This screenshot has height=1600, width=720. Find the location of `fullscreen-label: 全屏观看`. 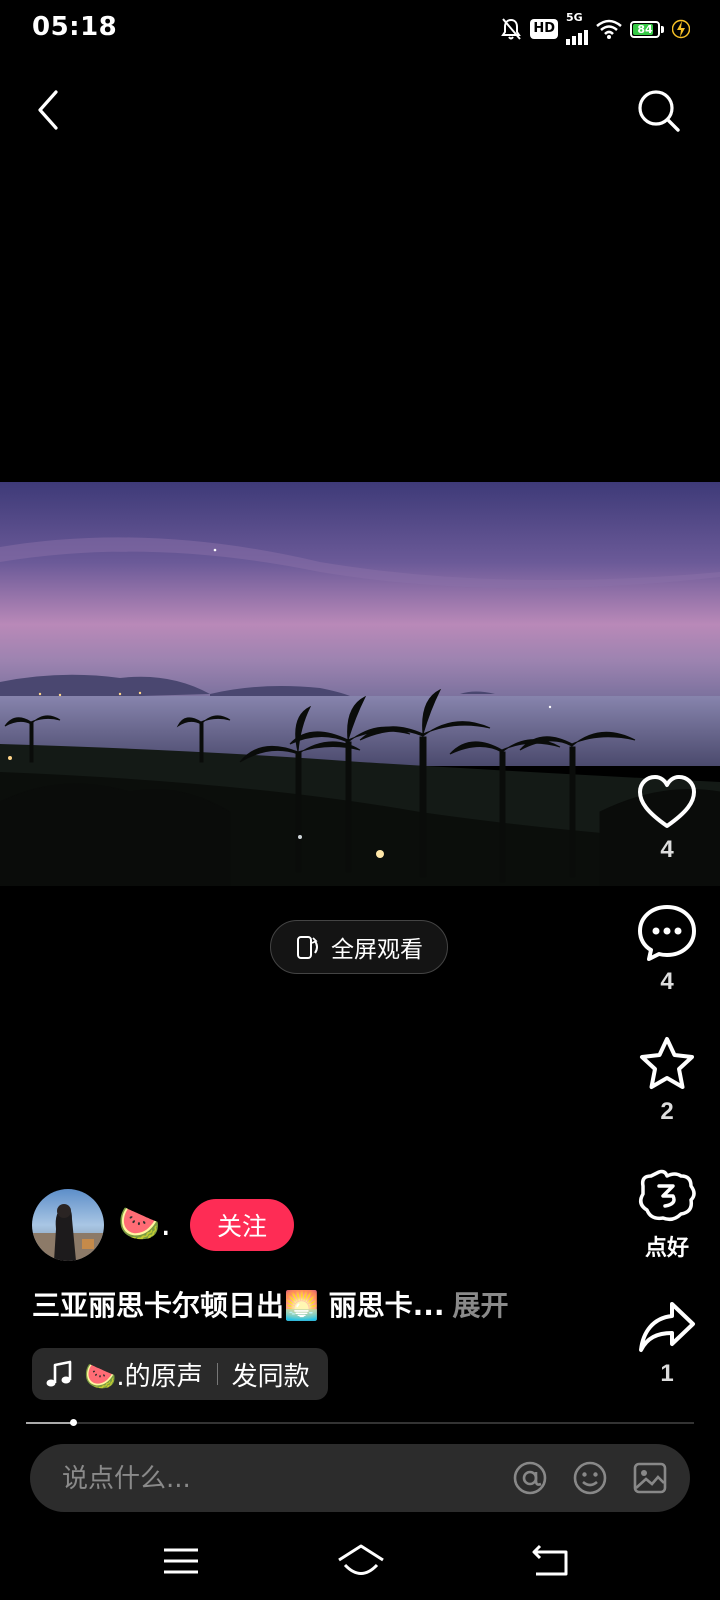

fullscreen-label: 全屏观看 is located at coordinates (377, 950).